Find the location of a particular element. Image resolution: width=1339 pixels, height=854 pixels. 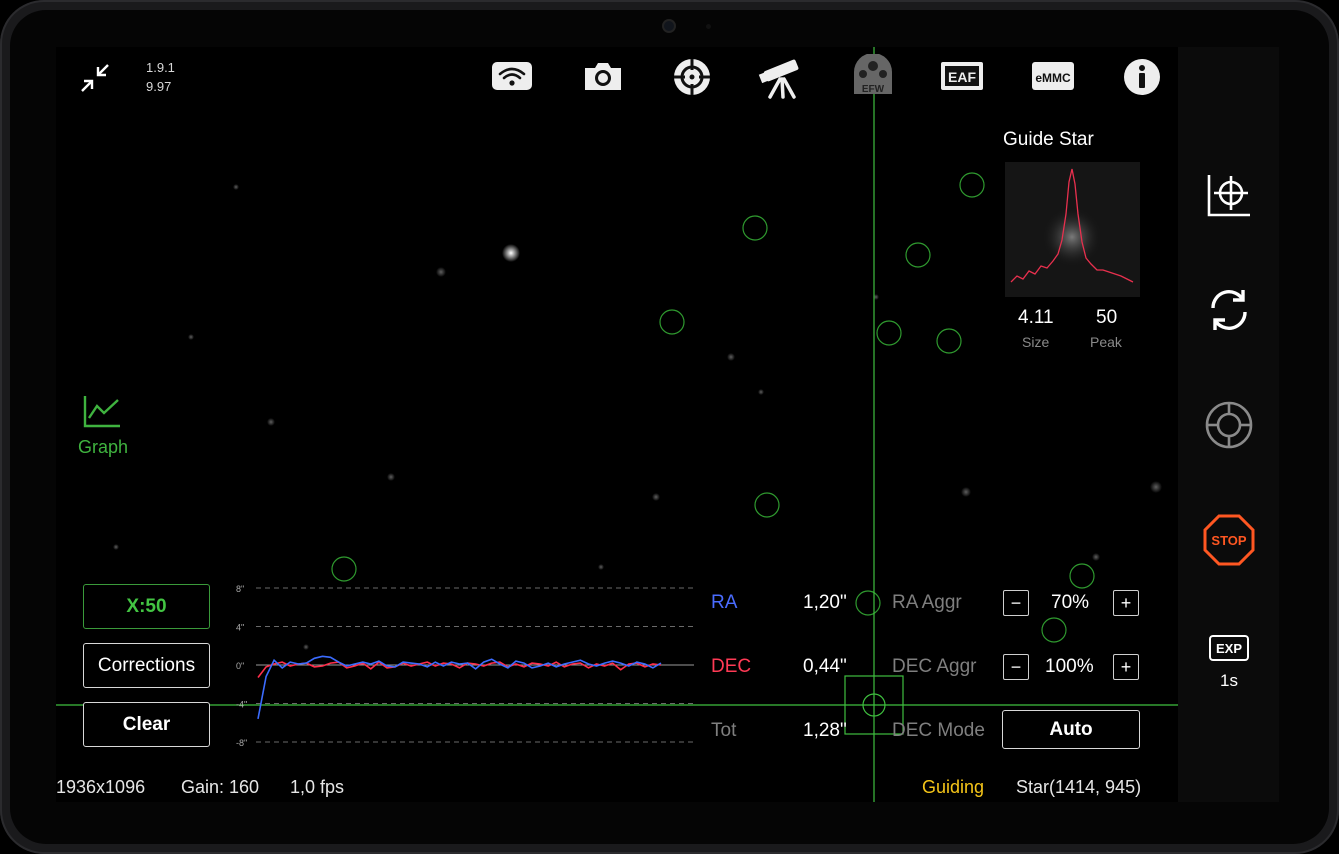

sensor is located at coordinates (708, 26).